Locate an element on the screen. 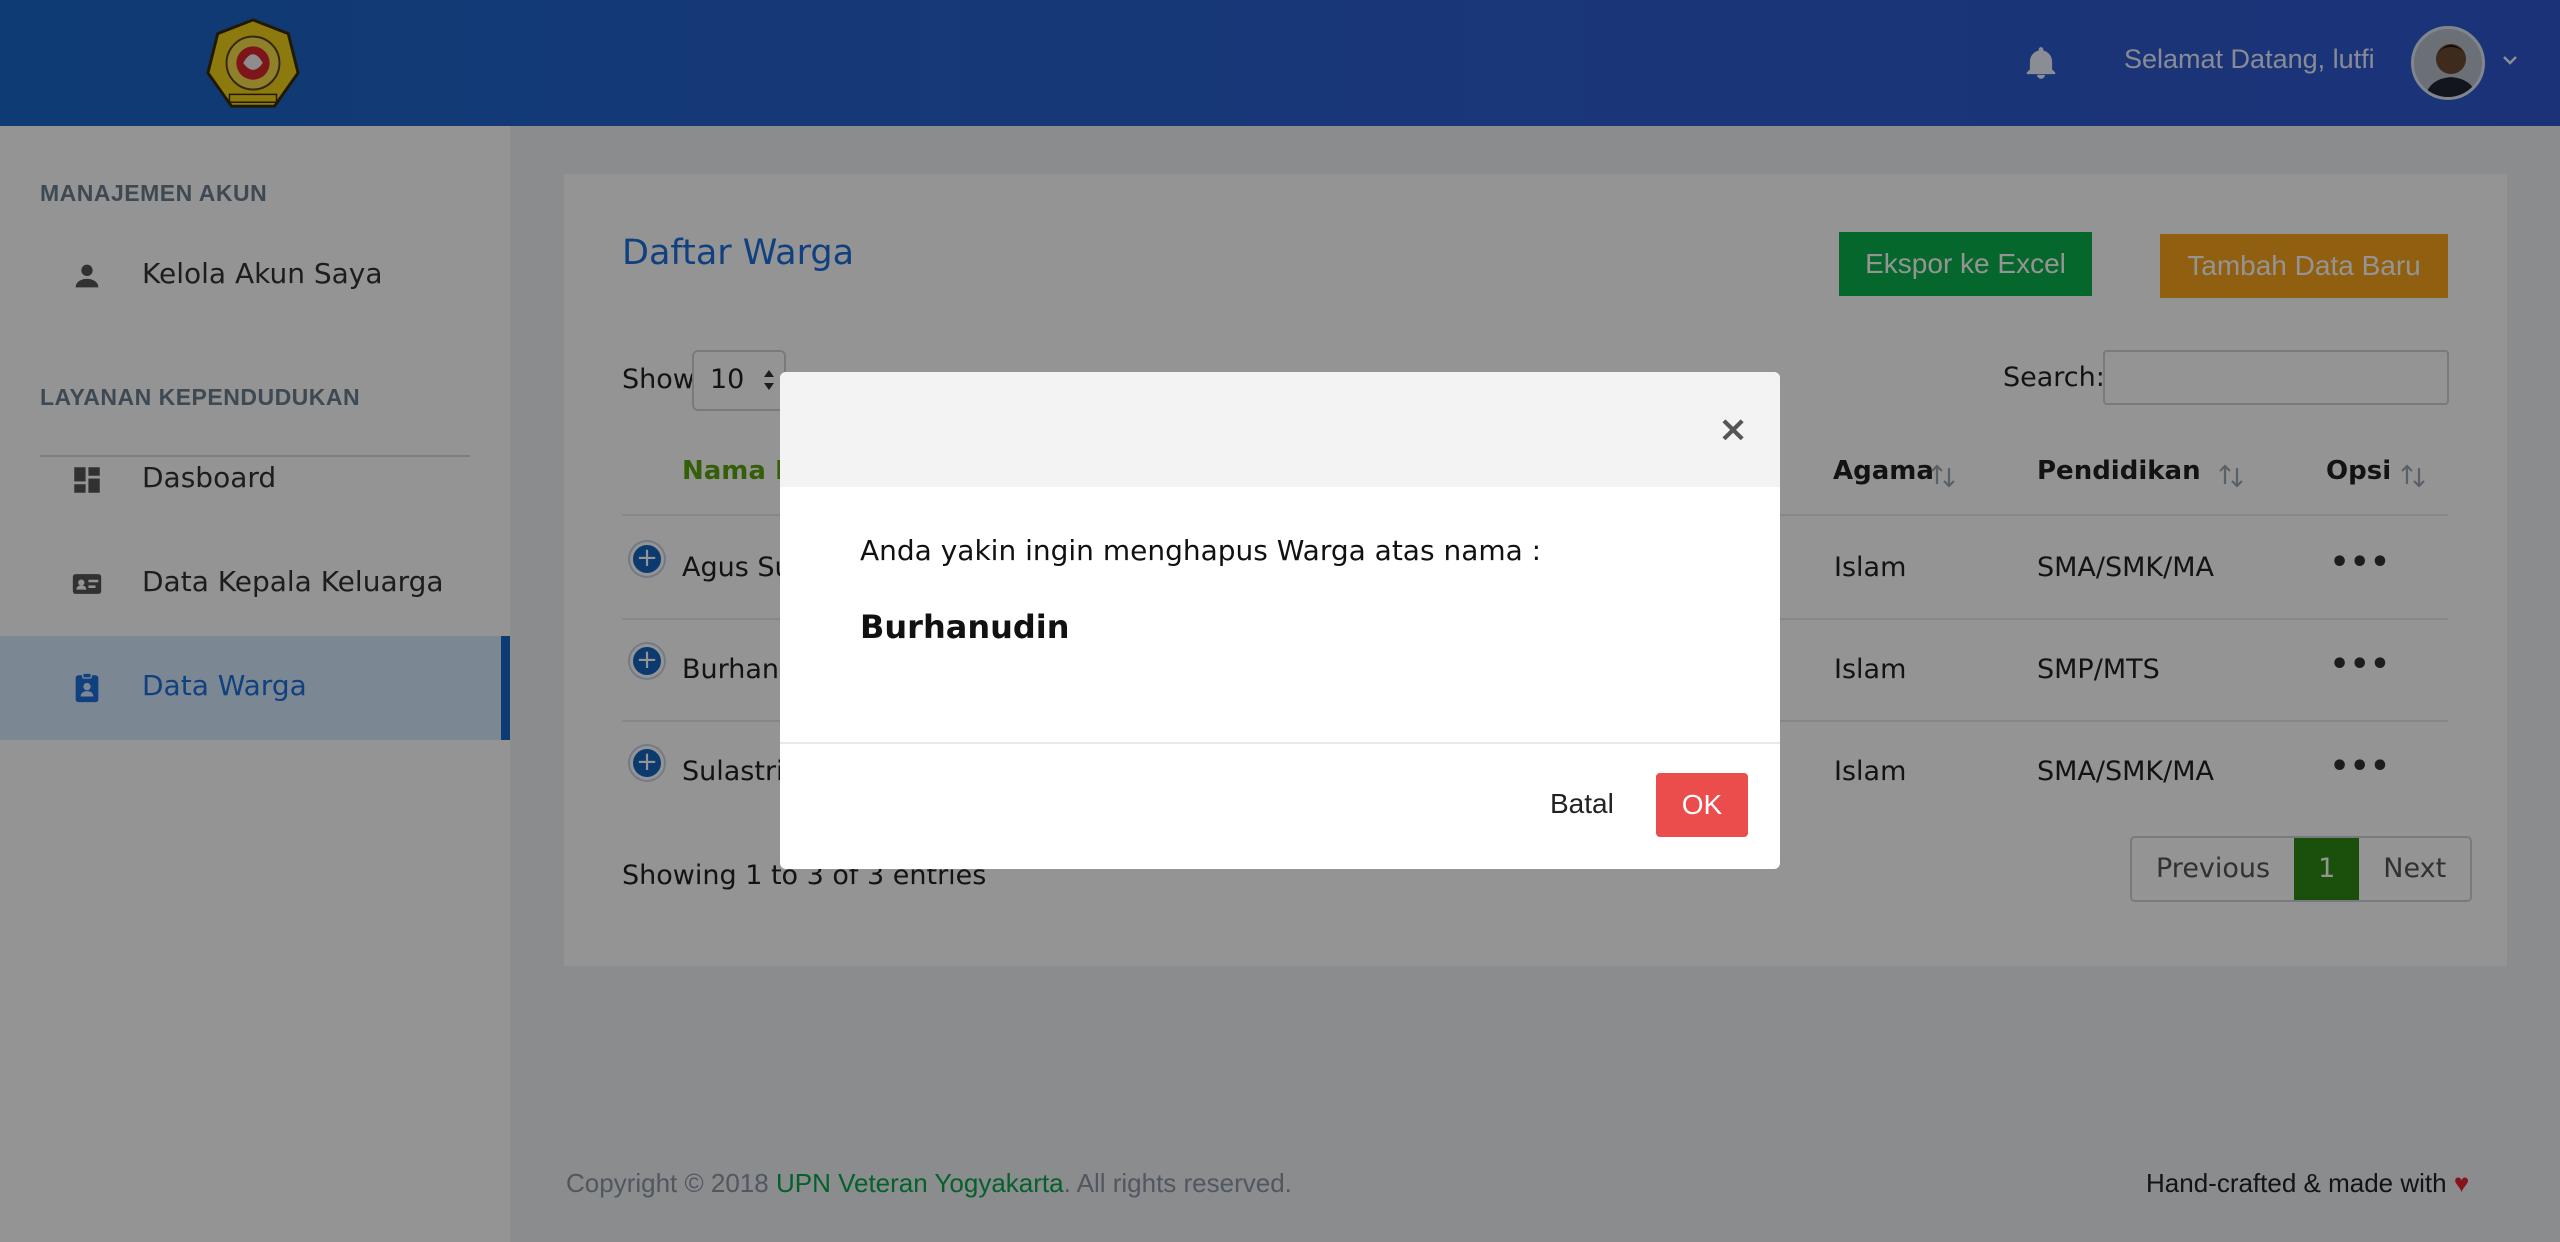  modal-header is located at coordinates (1280, 429).